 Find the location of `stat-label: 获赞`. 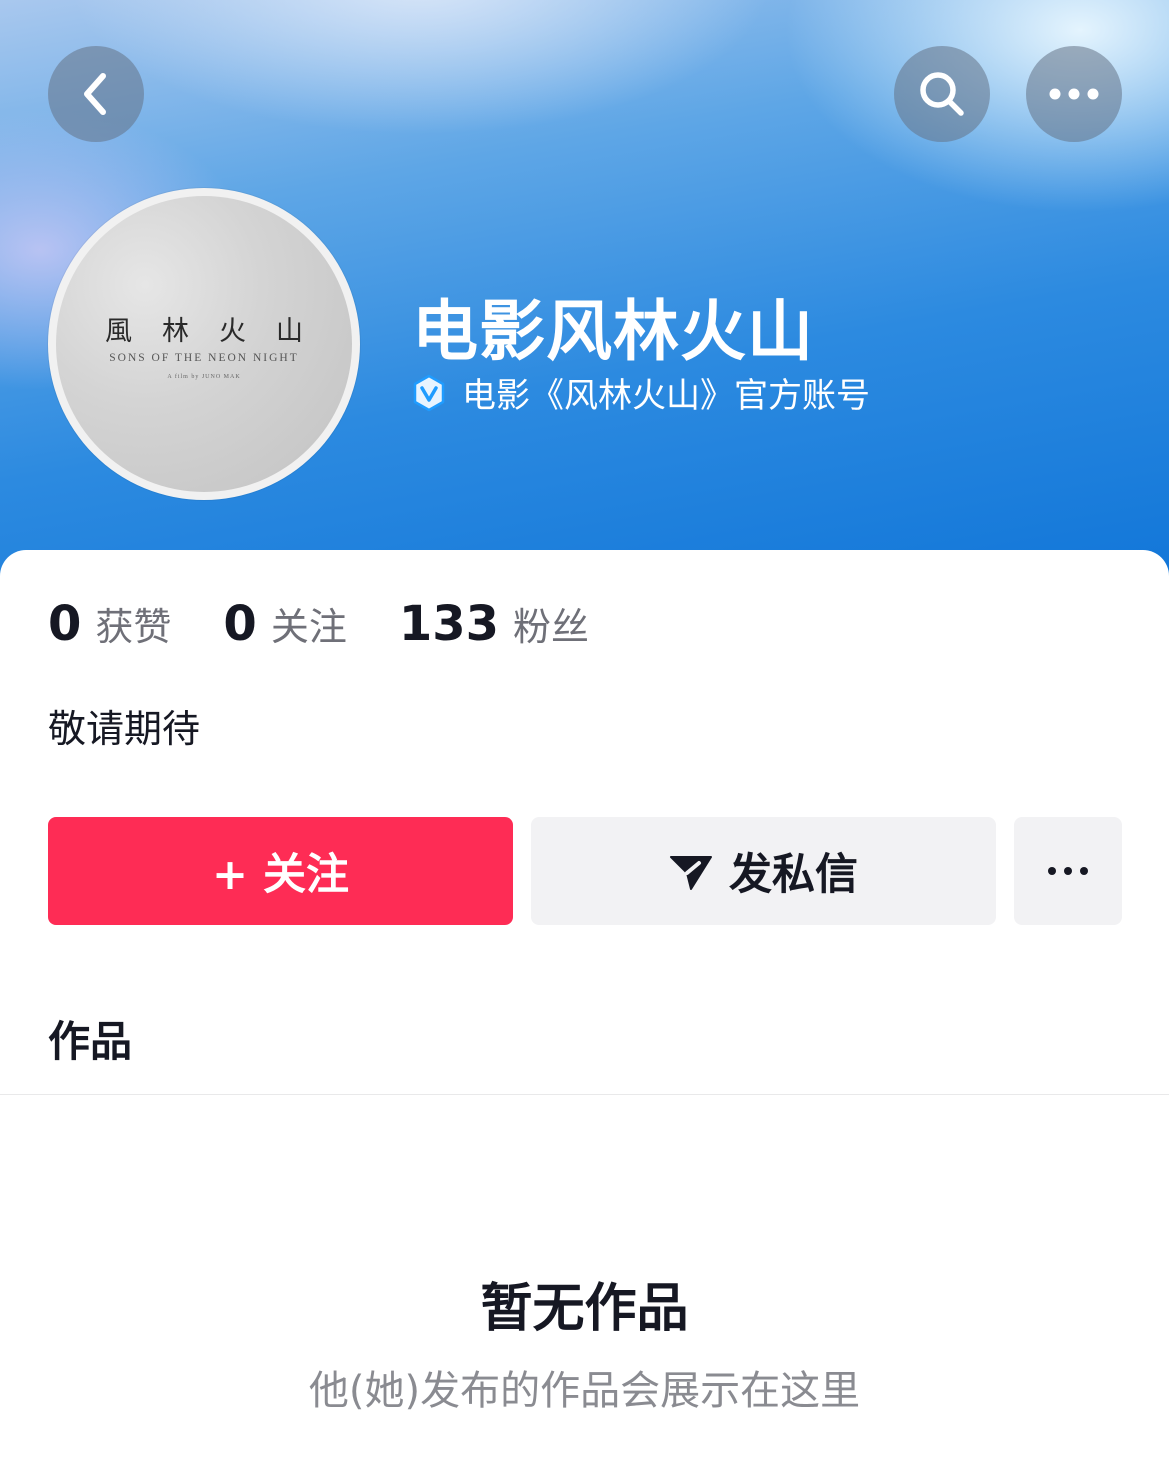

stat-label: 获赞 is located at coordinates (133, 627).